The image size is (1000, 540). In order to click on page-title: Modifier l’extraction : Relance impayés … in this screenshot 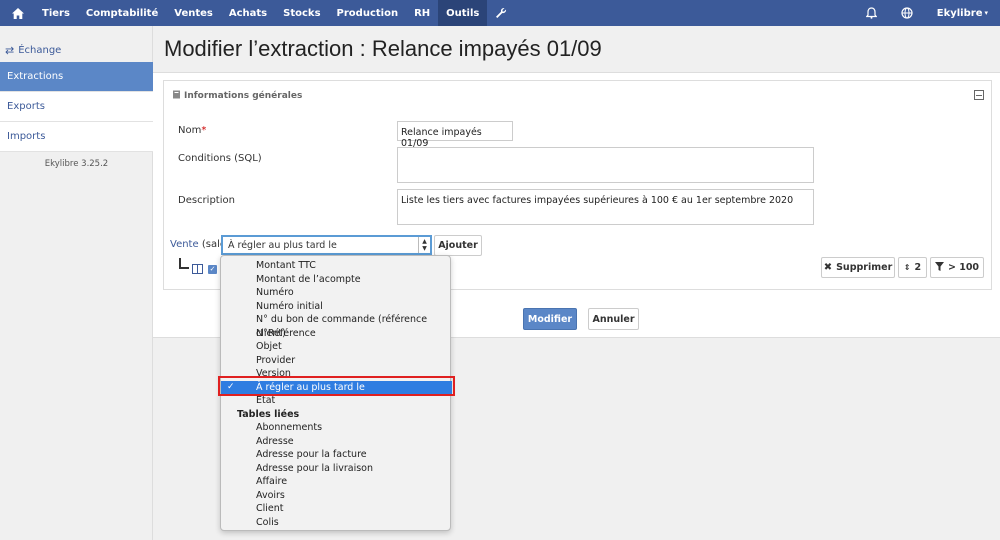, I will do `click(383, 48)`.